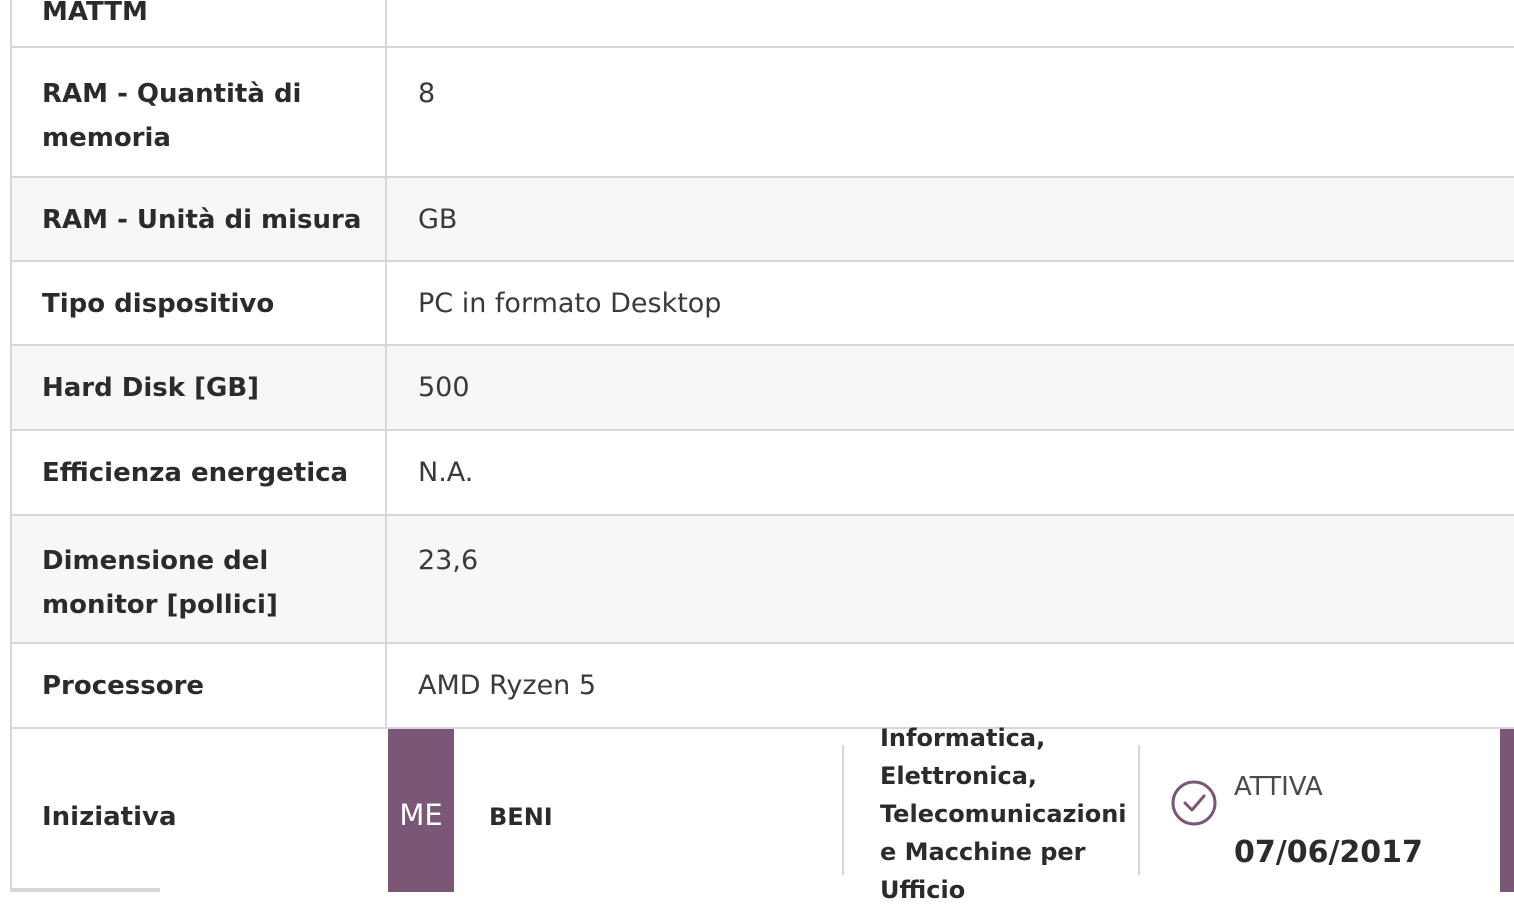 The height and width of the screenshot is (909, 1514). Describe the element at coordinates (763, 220) in the screenshot. I see `table-row: RAM - Unità di misura GB` at that location.